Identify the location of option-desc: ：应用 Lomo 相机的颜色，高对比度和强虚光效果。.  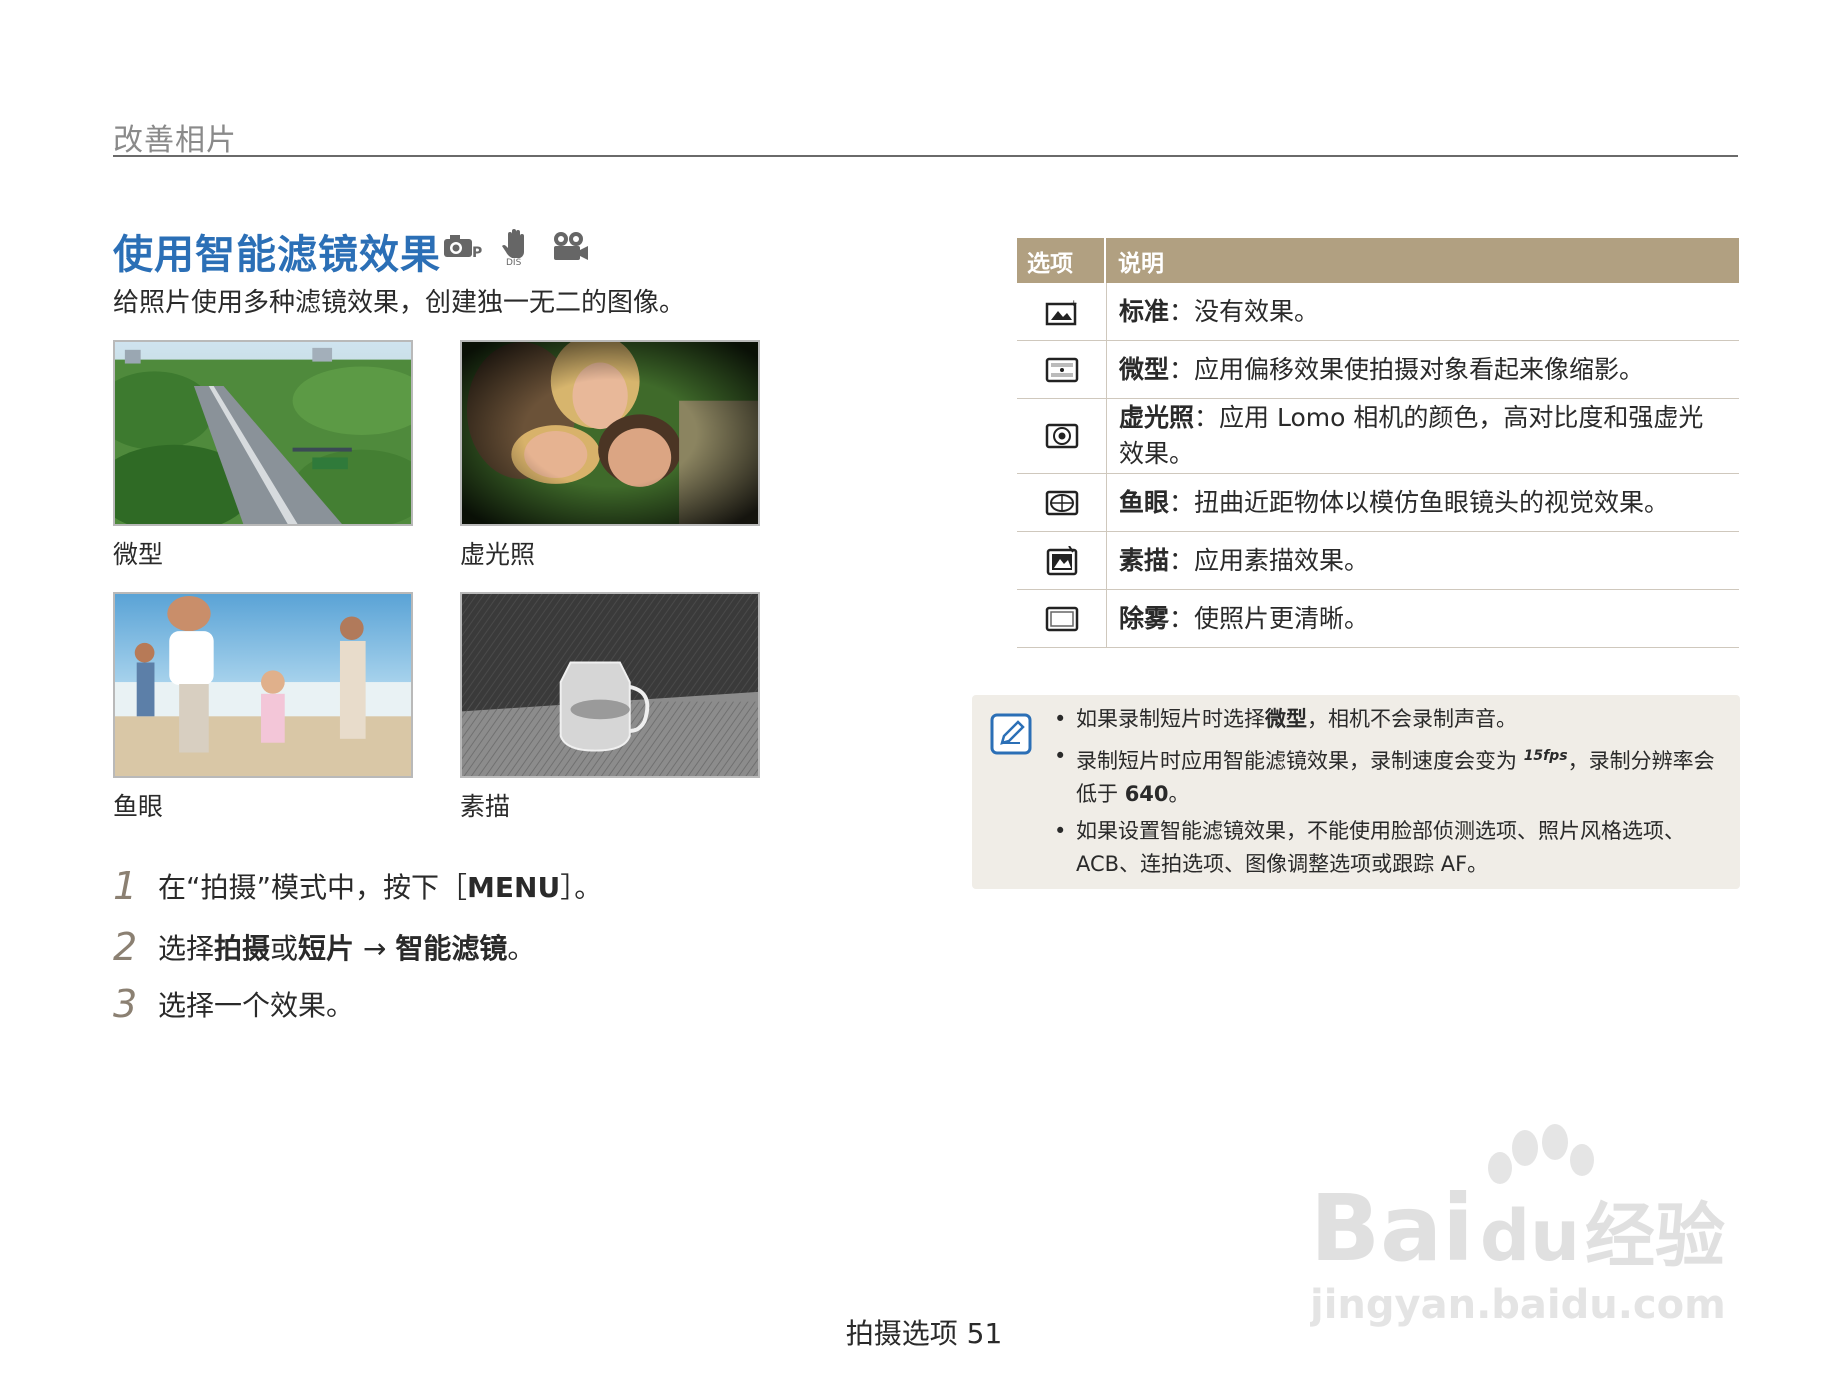
(1411, 435).